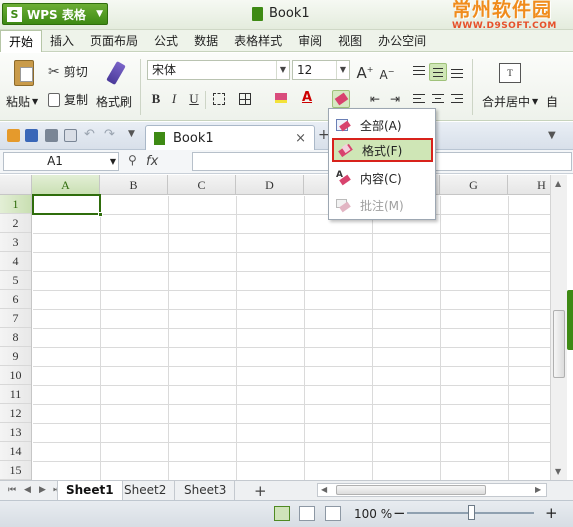  Describe the element at coordinates (15, 470) in the screenshot. I see `row-header: 15` at that location.